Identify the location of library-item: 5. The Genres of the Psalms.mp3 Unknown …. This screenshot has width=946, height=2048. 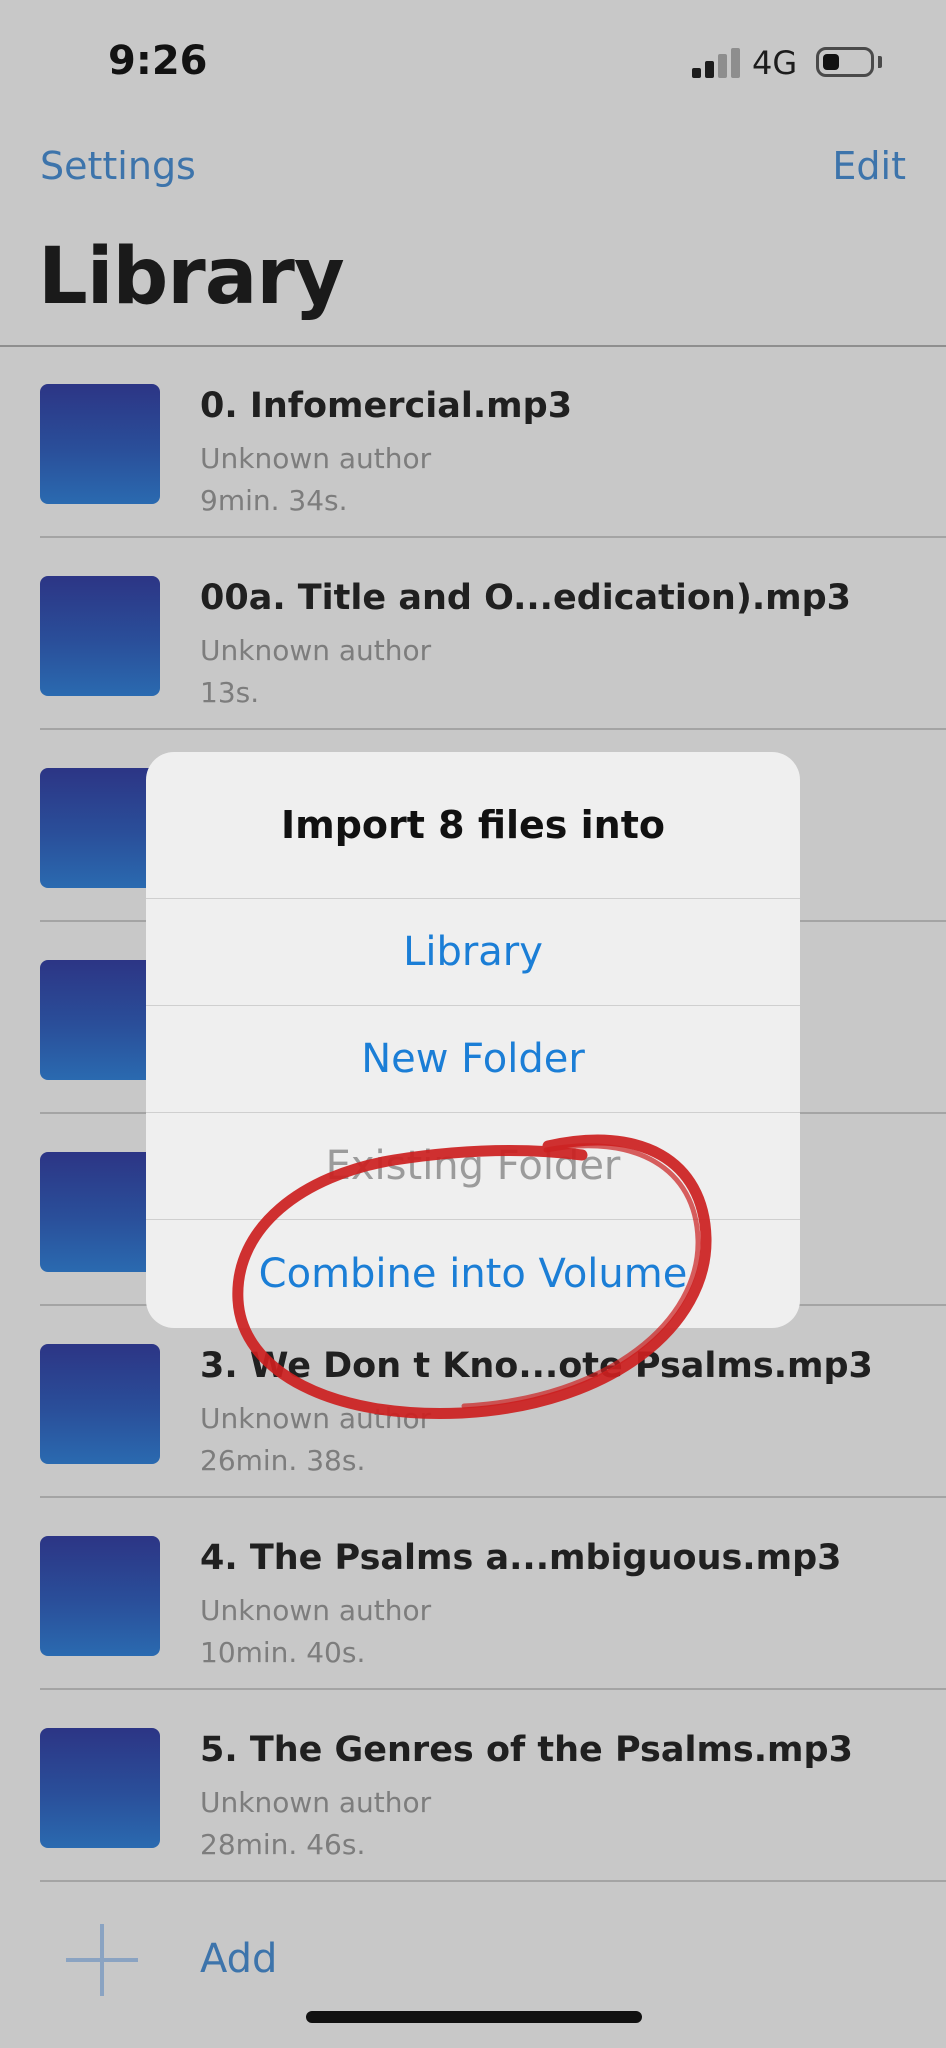
(473, 1786).